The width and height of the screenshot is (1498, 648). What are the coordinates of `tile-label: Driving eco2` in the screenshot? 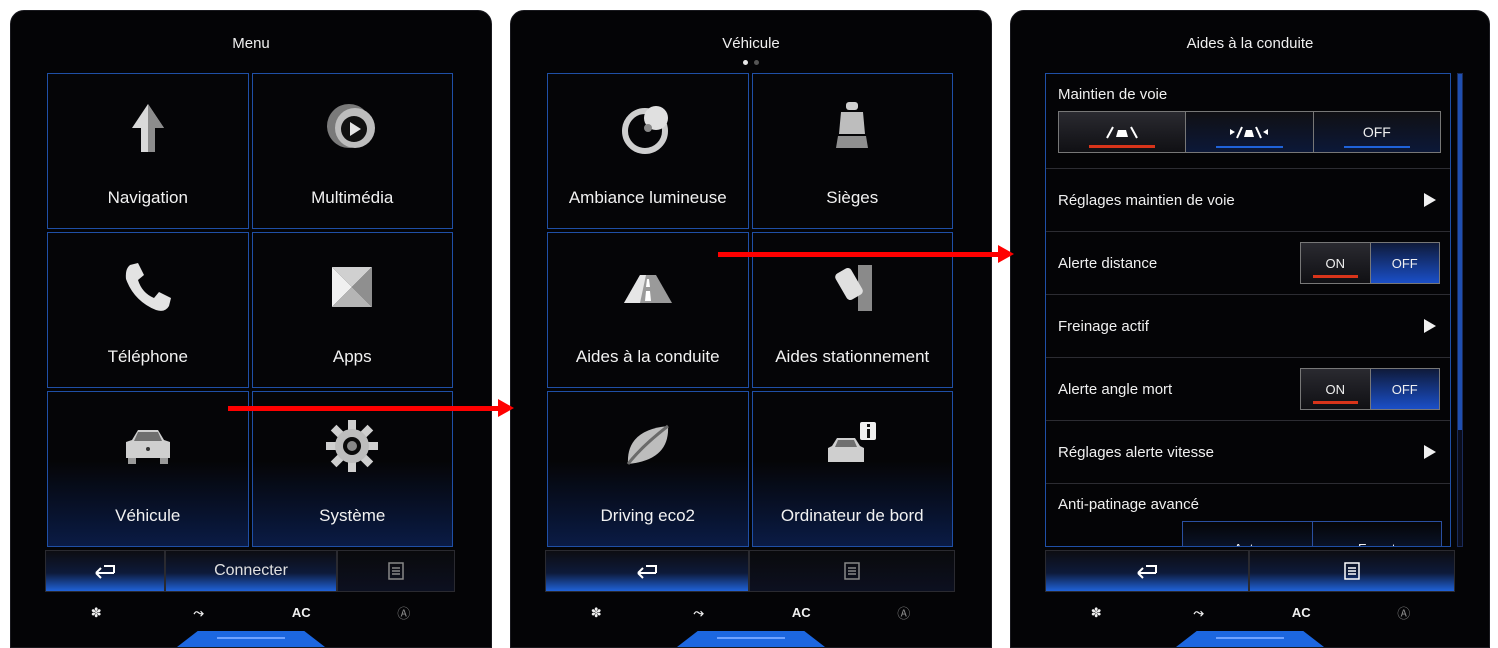 It's located at (648, 515).